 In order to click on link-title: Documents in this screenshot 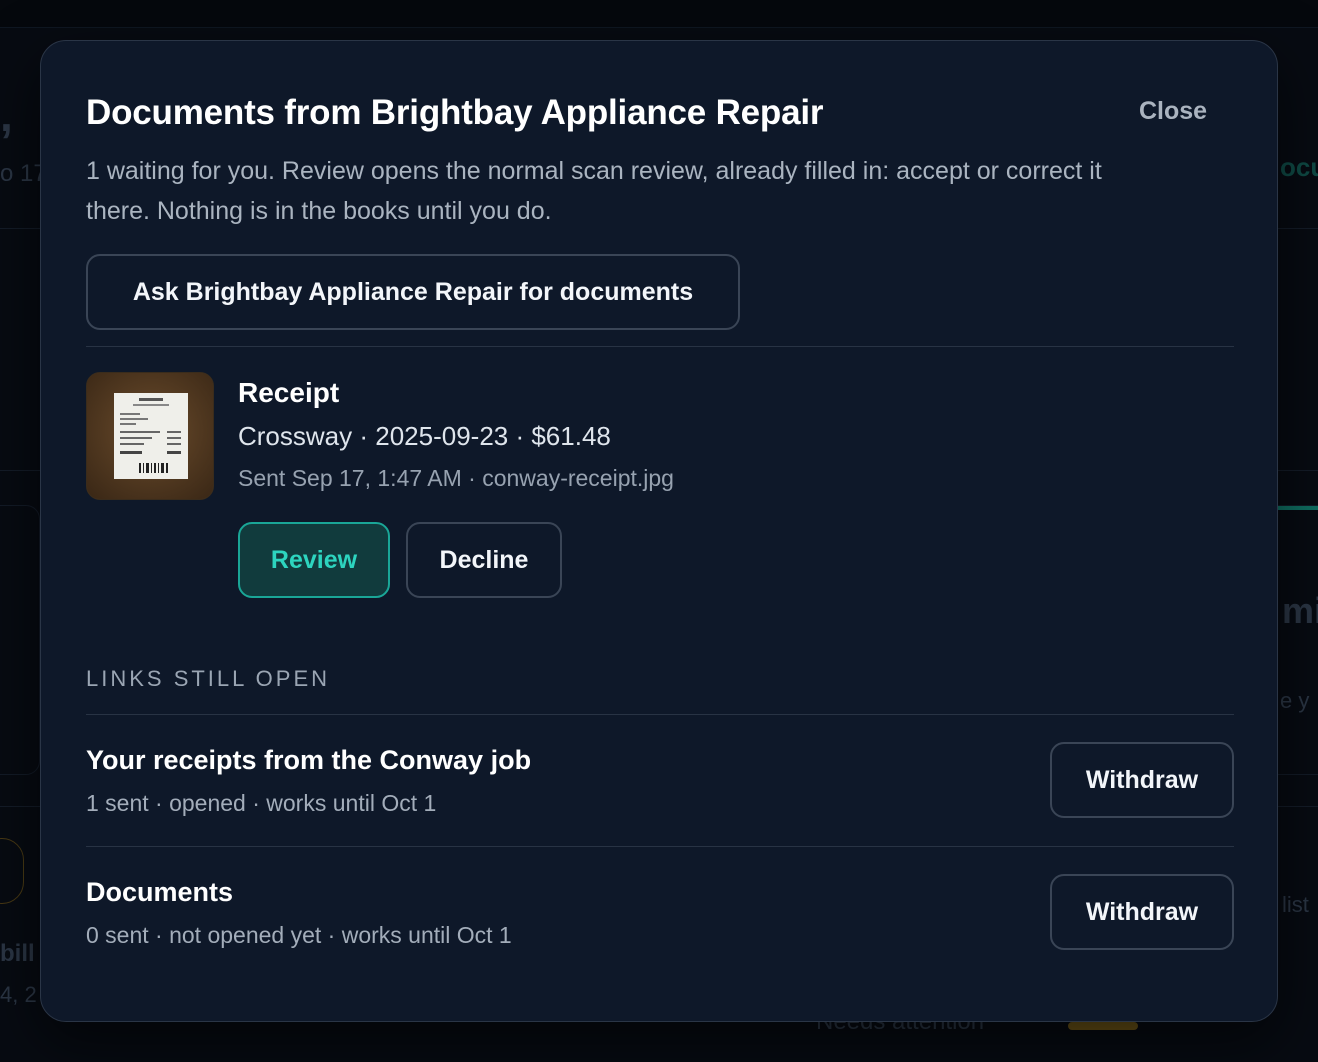, I will do `click(160, 892)`.